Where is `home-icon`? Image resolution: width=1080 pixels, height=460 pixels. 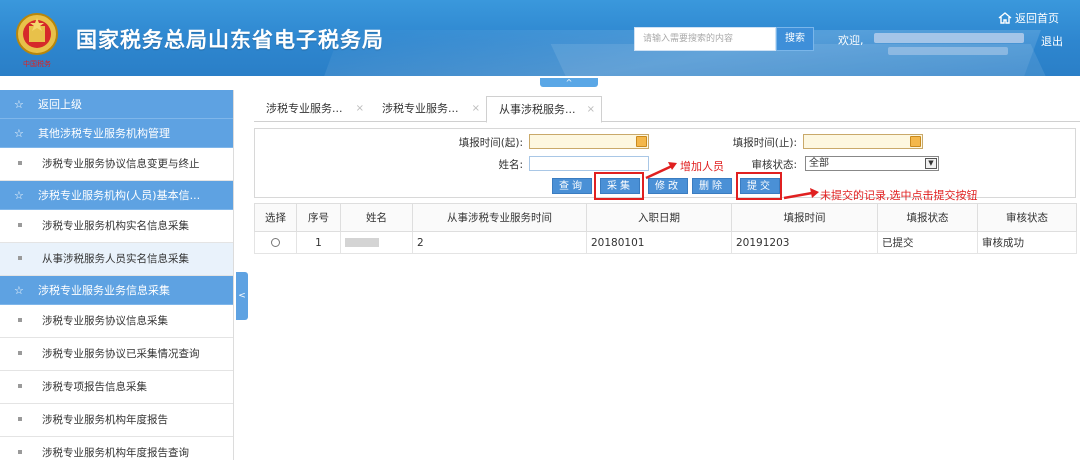
home-icon is located at coordinates (1005, 18).